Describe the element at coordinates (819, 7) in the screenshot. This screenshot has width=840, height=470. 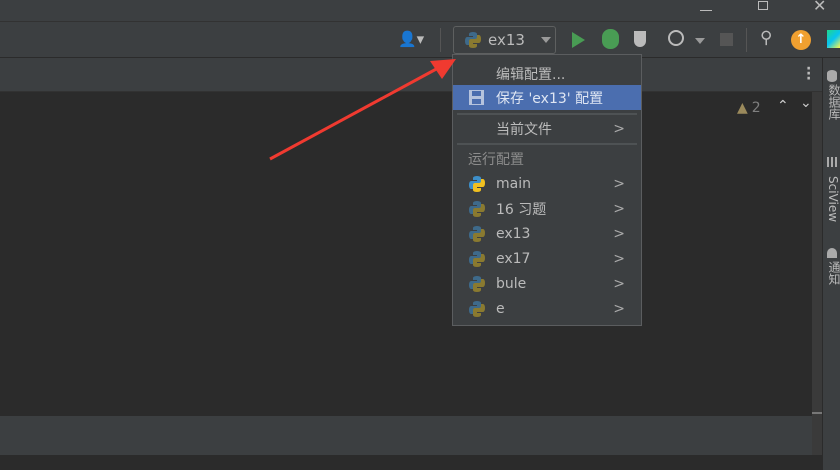
I see `close-icon: ✕` at that location.